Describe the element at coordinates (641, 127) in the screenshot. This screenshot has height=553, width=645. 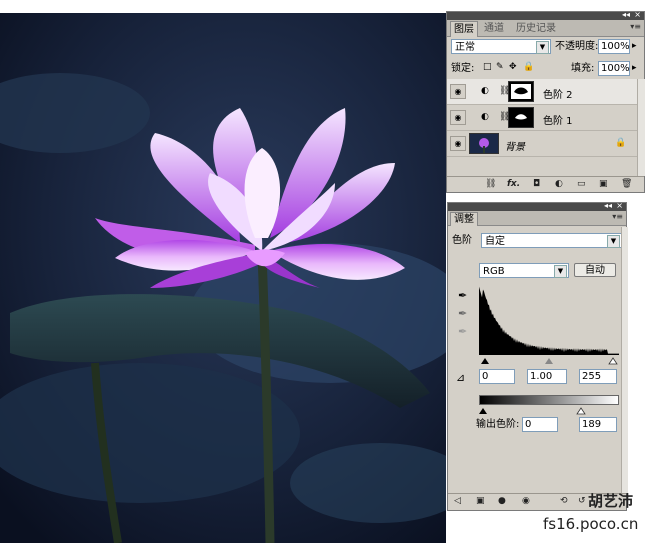
I see `layers-scrollbar` at that location.